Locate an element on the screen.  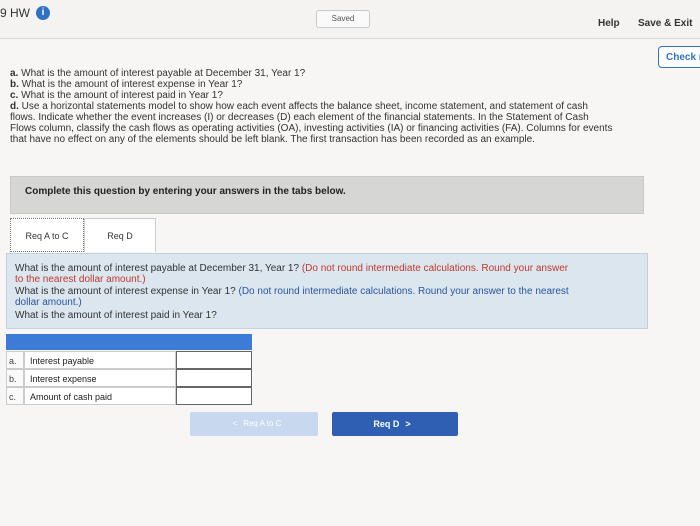
save-exit-button: Save & Exit is located at coordinates (665, 23).